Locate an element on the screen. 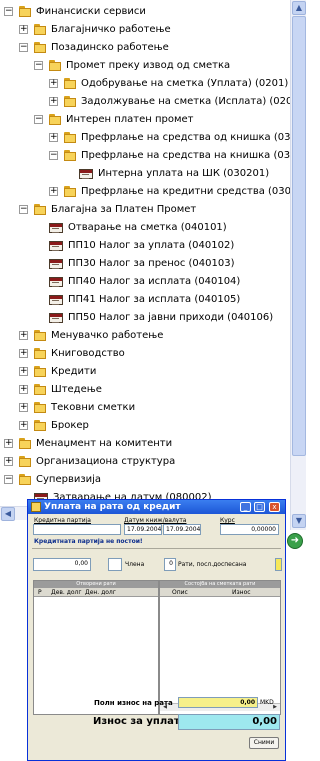  installments-count-input: 0 is located at coordinates (170, 564).